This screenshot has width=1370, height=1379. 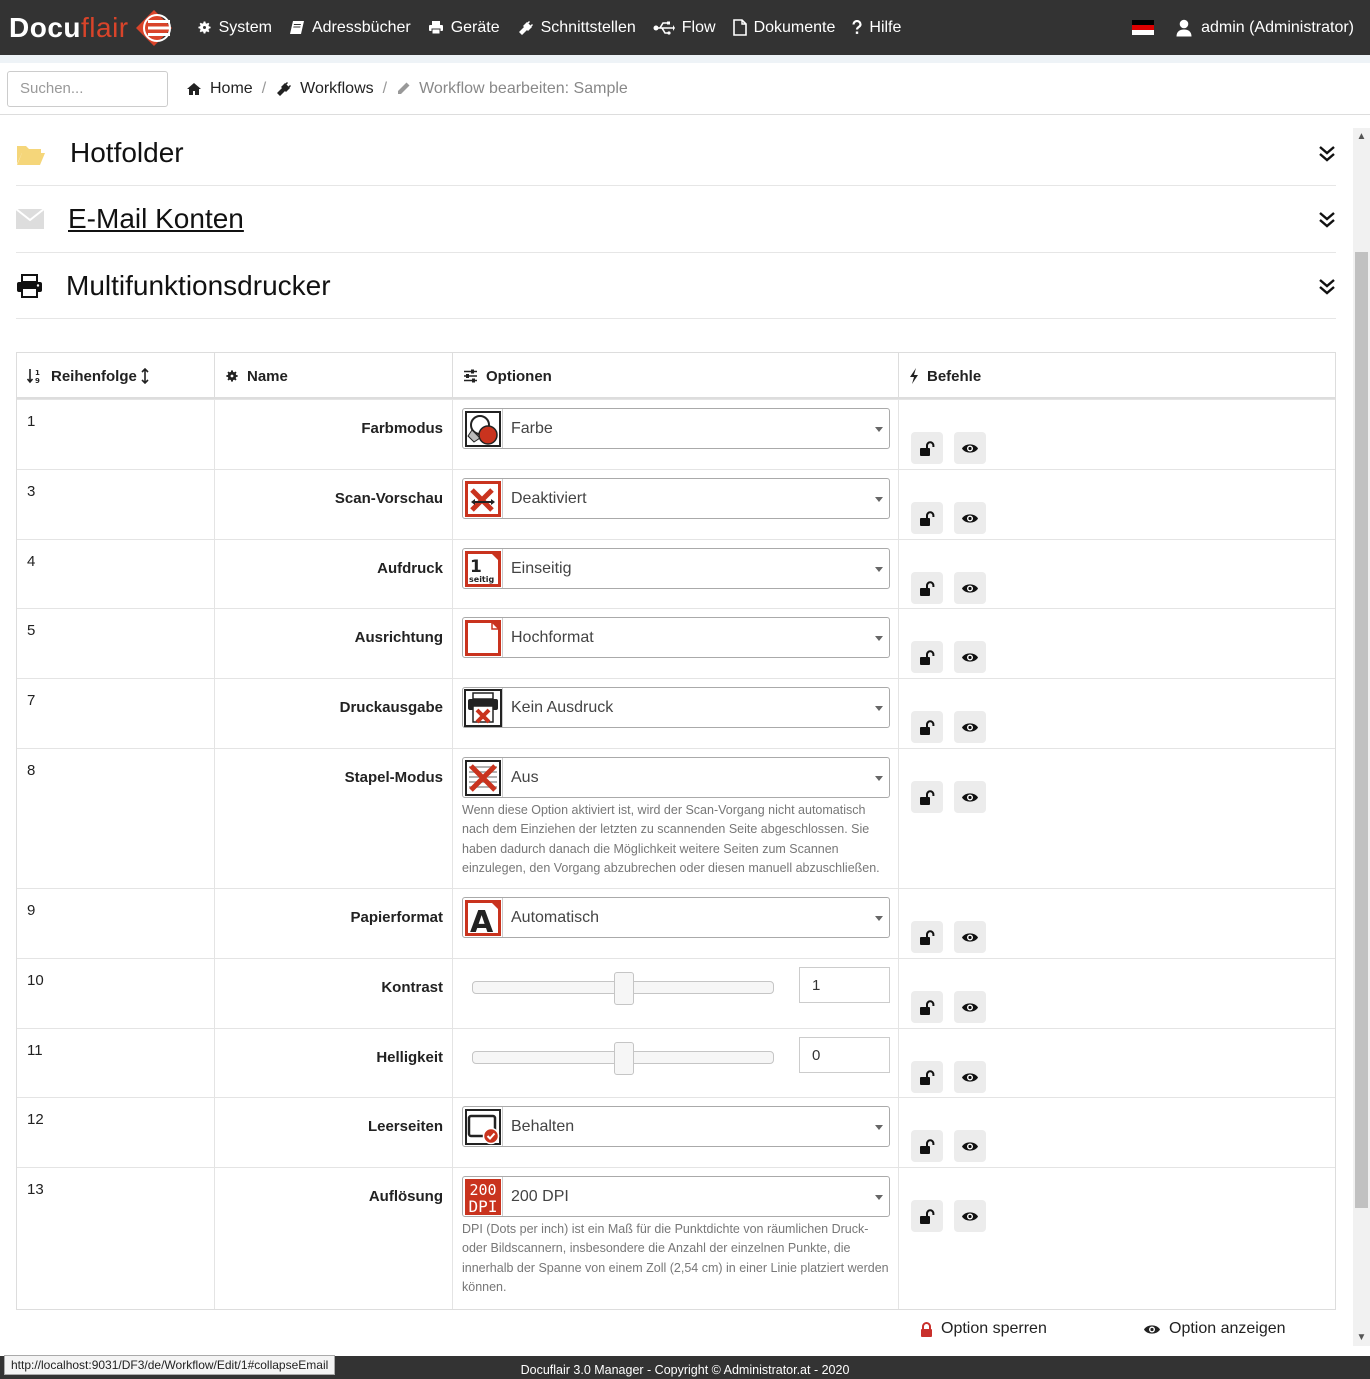 I want to click on ausrichtung-select: Hochformat, so click(x=676, y=637).